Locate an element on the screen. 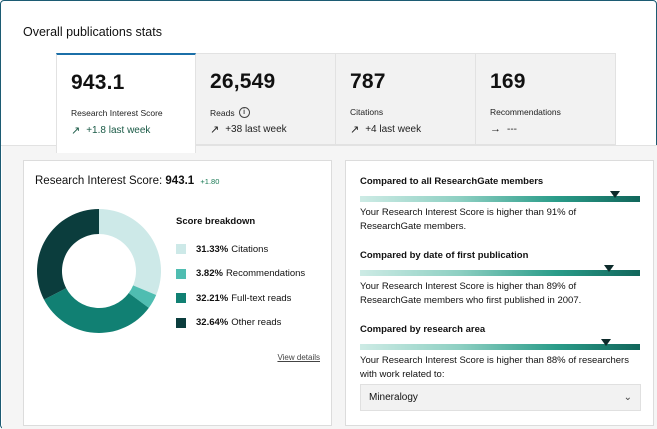 This screenshot has height=429, width=657. comparison-title: Compared by date of first publication is located at coordinates (444, 255).